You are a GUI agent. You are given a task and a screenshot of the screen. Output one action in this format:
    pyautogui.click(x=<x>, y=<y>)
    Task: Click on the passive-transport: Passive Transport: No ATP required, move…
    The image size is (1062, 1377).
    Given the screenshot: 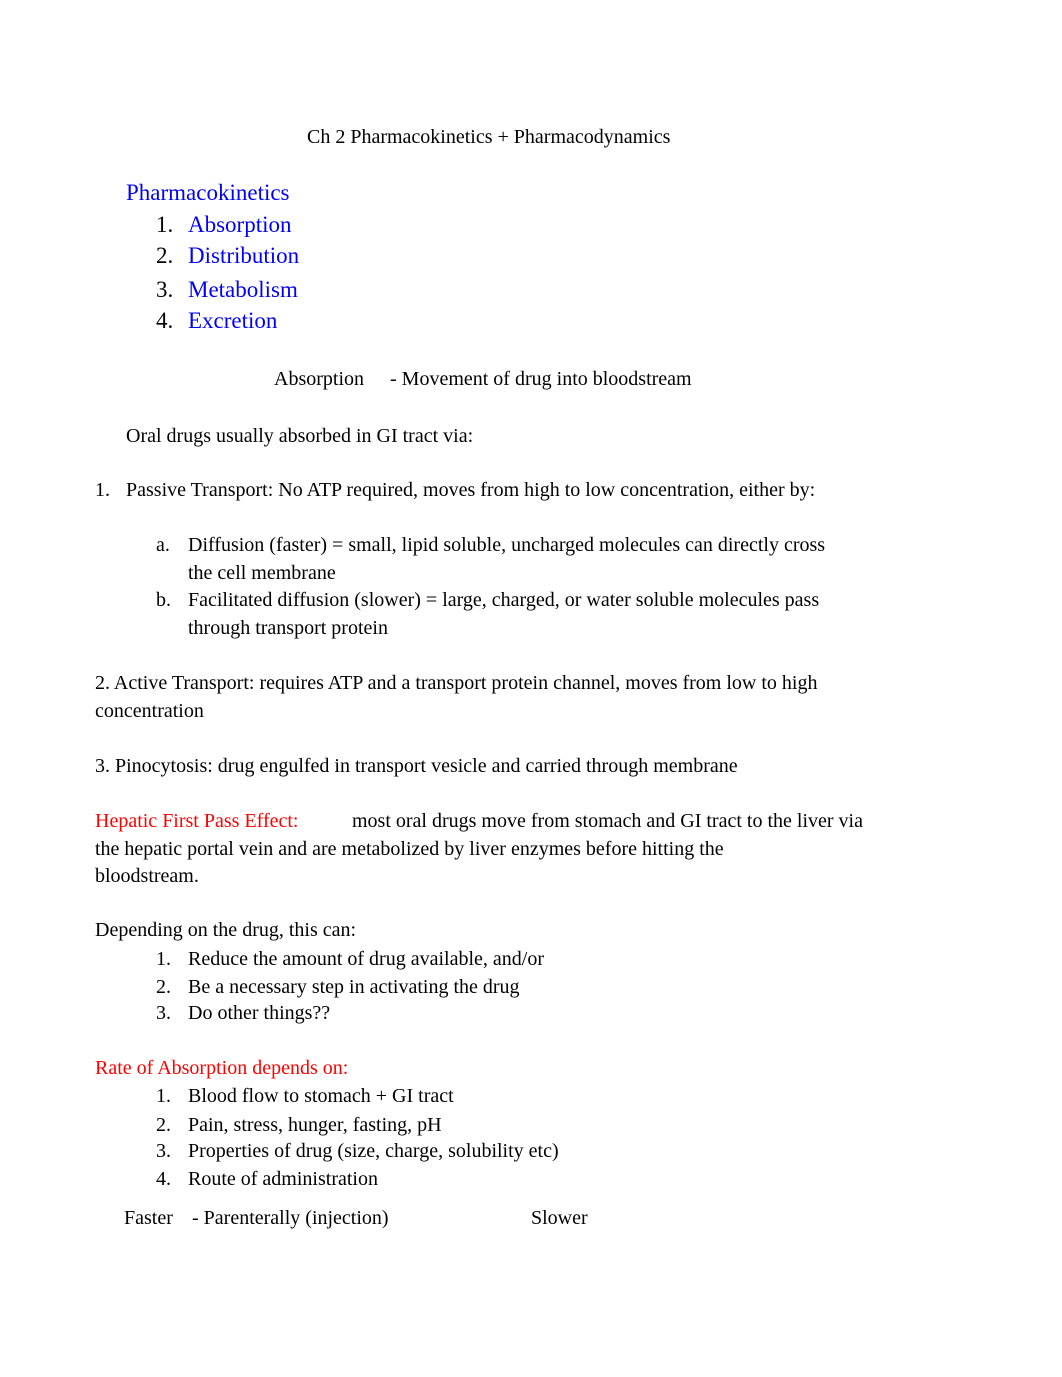 What is the action you would take?
    pyautogui.click(x=471, y=490)
    